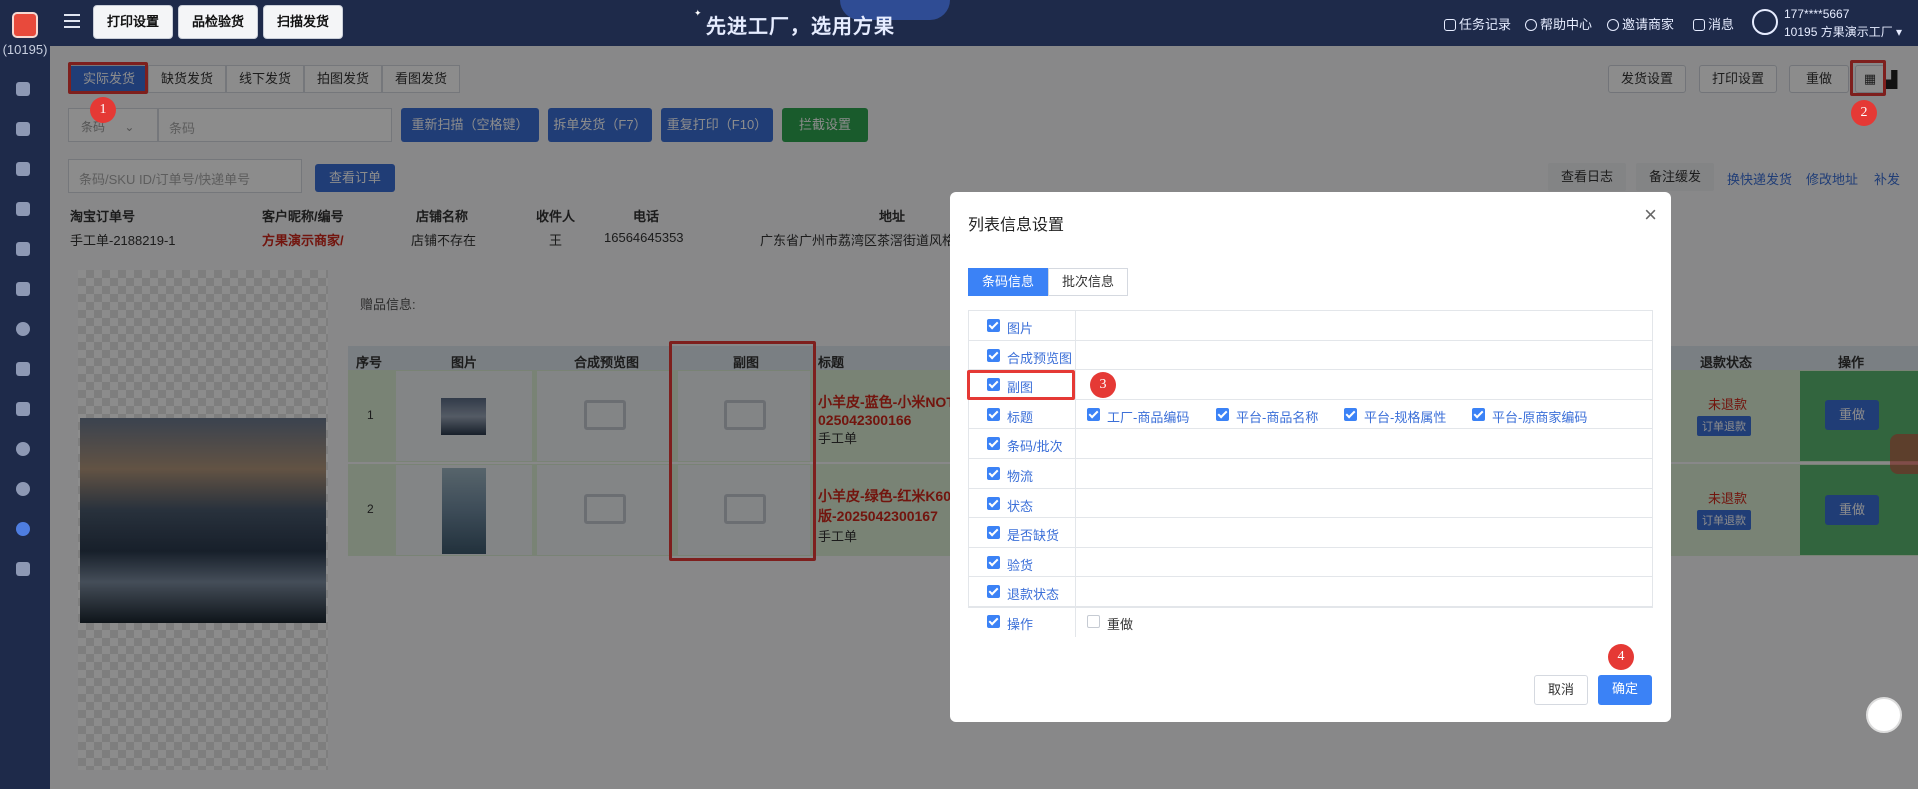  What do you see at coordinates (72, 21) in the screenshot?
I see `menu-icon` at bounding box center [72, 21].